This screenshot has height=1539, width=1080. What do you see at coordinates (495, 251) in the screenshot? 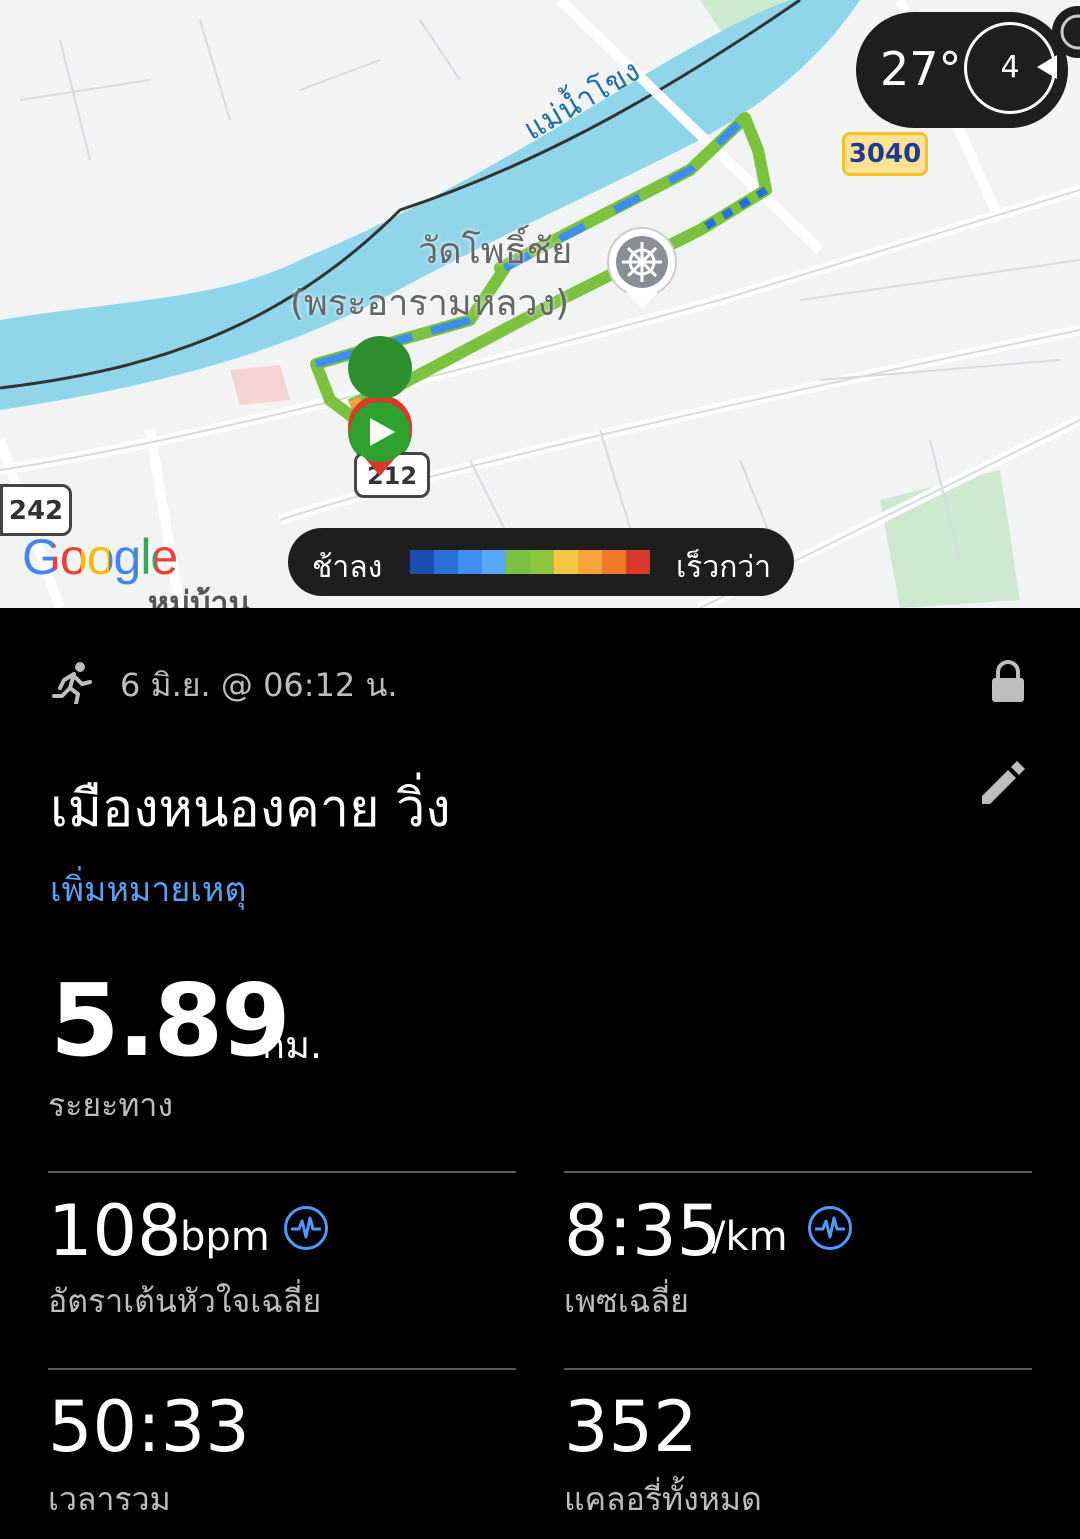
I see `poi-name-line1: วัดโพธิ์ชัย` at bounding box center [495, 251].